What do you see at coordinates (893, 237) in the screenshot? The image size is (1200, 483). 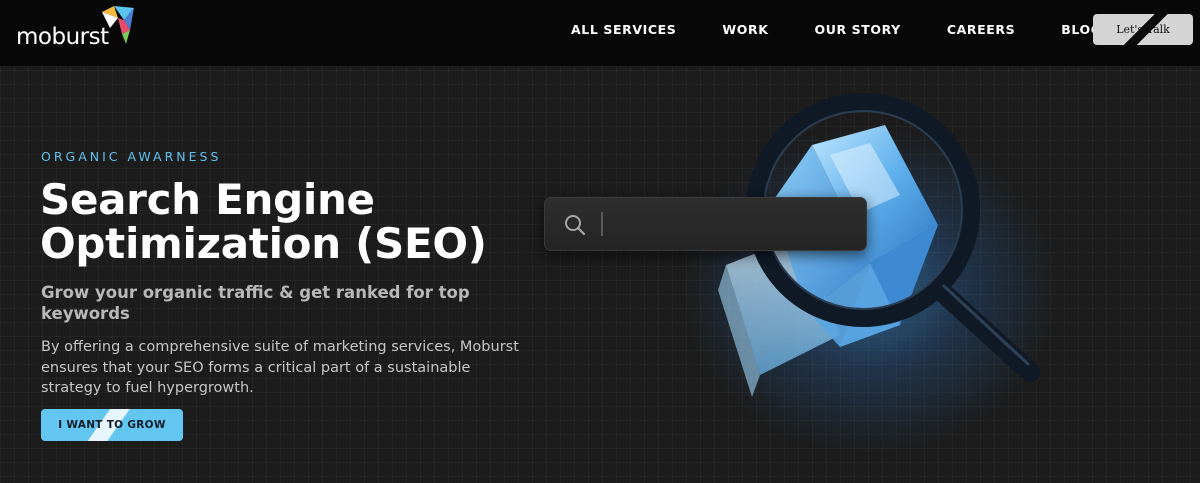 I see `magnifying-glass-icon` at bounding box center [893, 237].